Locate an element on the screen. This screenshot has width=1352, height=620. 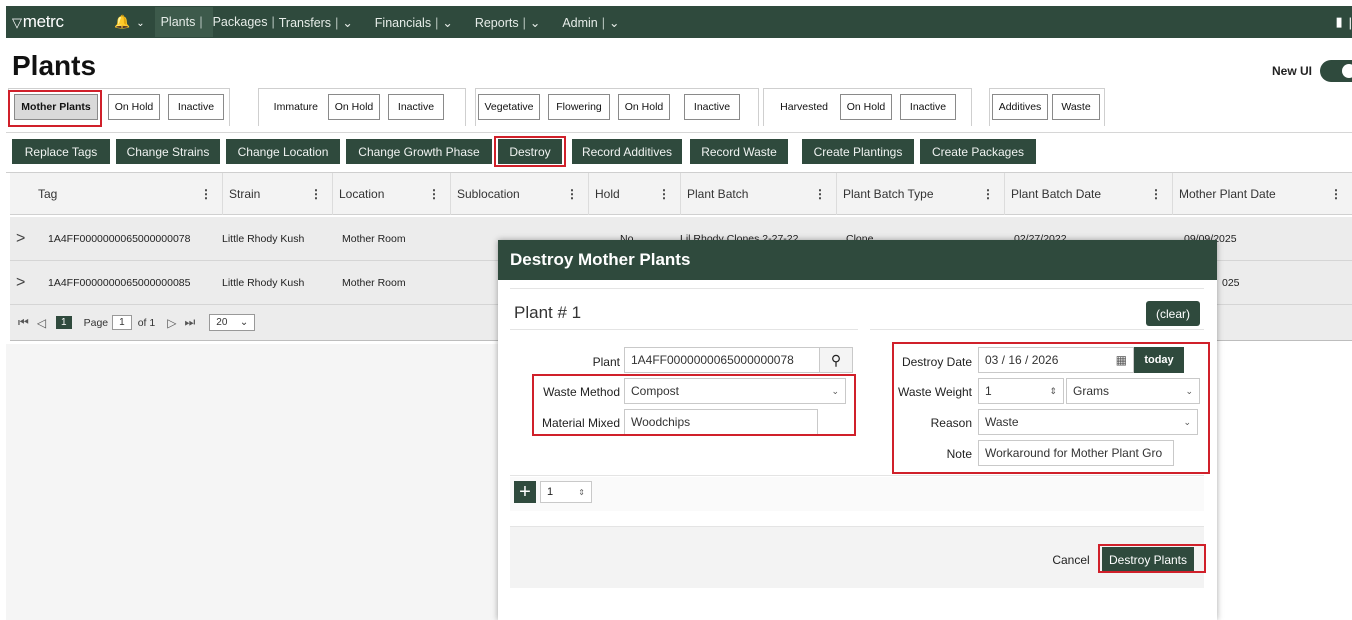
add-plant-bar: + 1 ⇕ is located at coordinates (857, 494).